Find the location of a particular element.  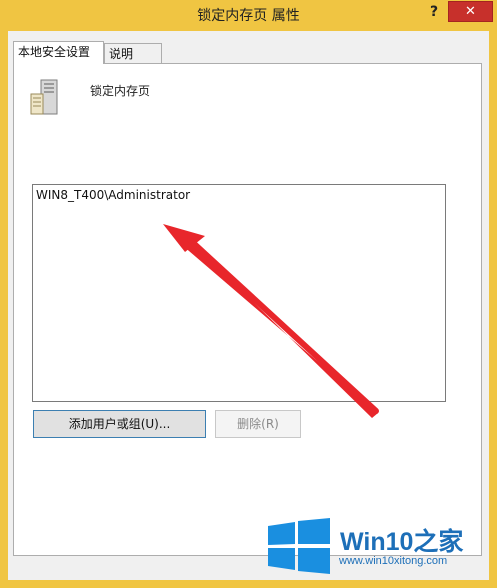

list-item: WIN8_T400\Administrator is located at coordinates (113, 195).